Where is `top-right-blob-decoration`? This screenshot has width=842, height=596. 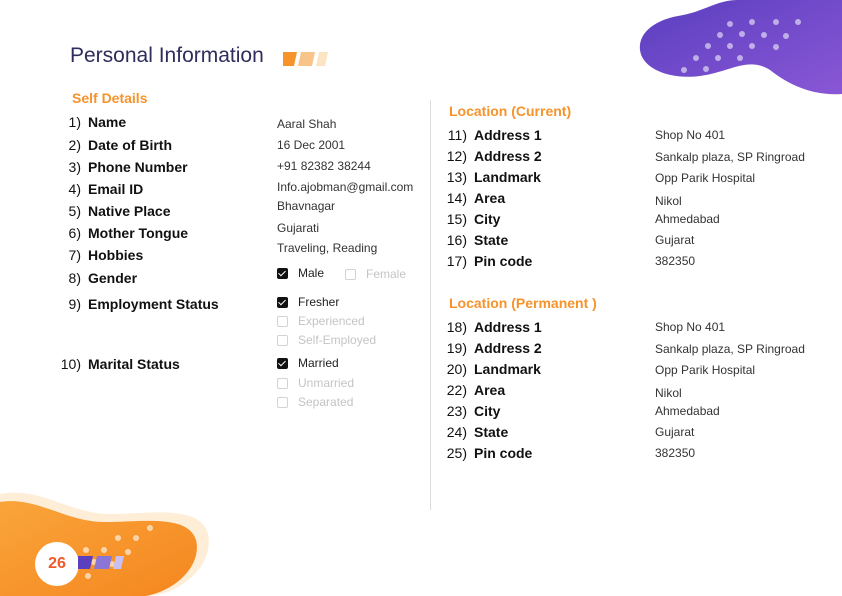 top-right-blob-decoration is located at coordinates (740, 47).